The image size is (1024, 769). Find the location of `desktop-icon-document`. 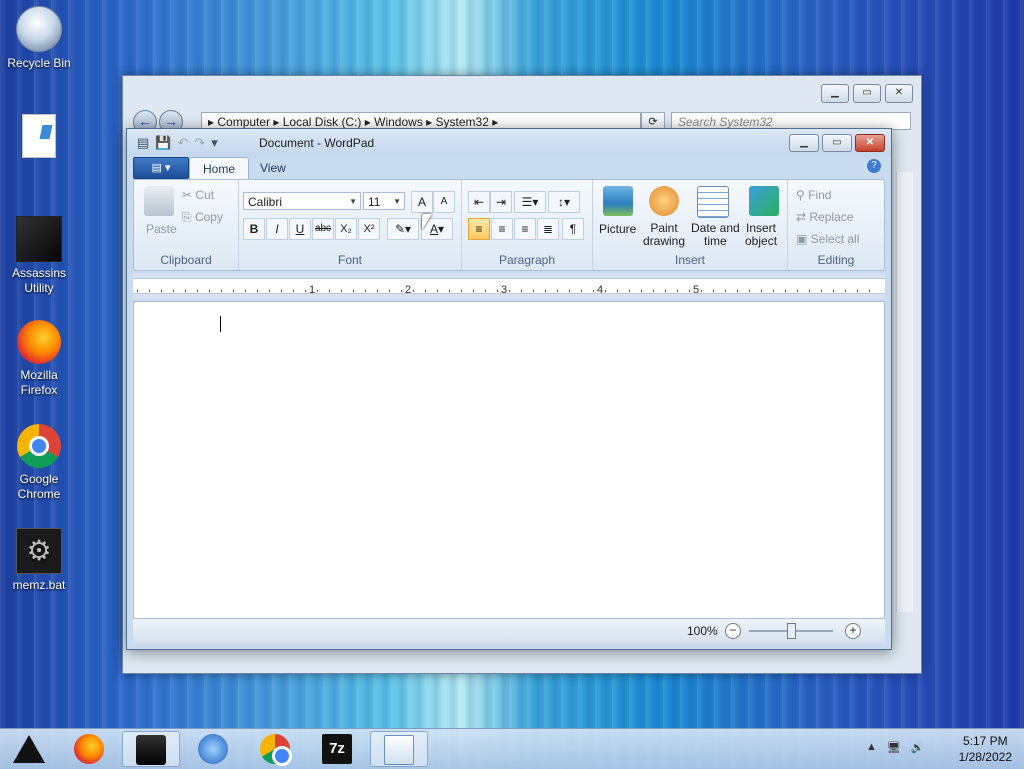

desktop-icon-document is located at coordinates (39, 138).